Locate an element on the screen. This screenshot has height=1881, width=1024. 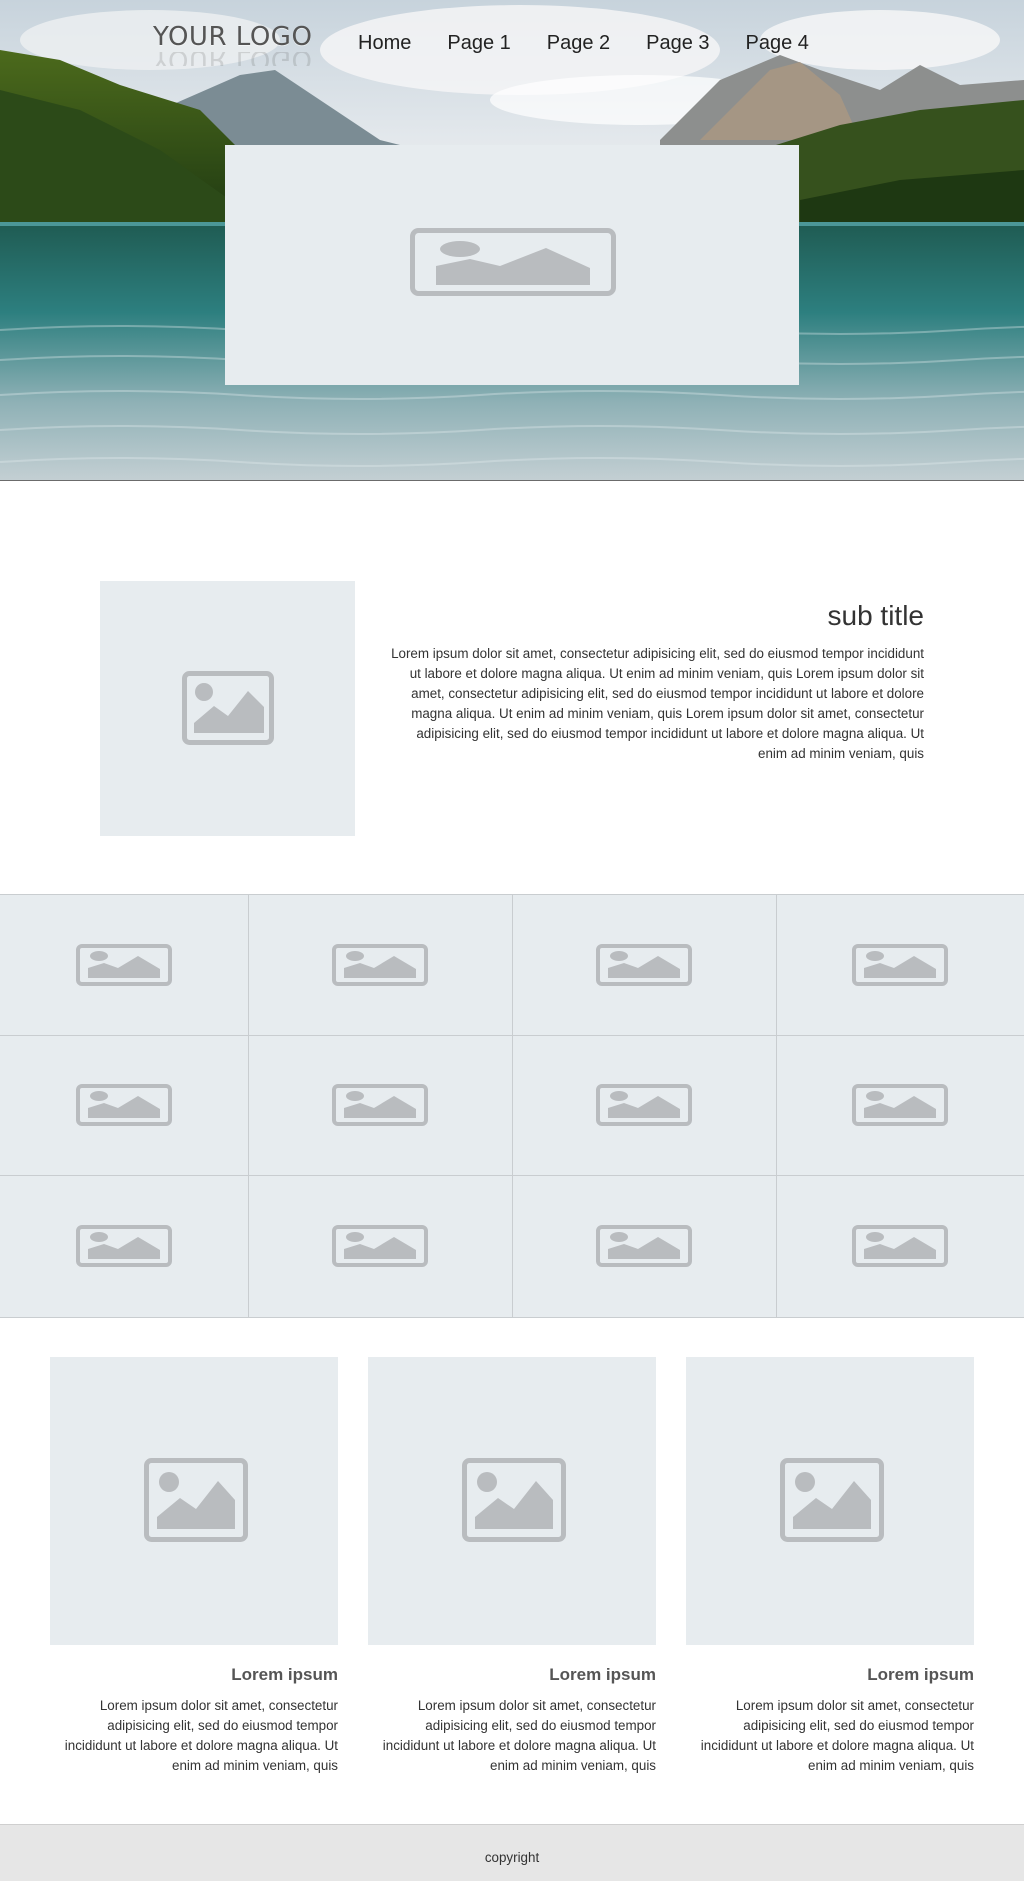
site-logo-reflection: YOUR LOGO is located at coordinates (232, 59).